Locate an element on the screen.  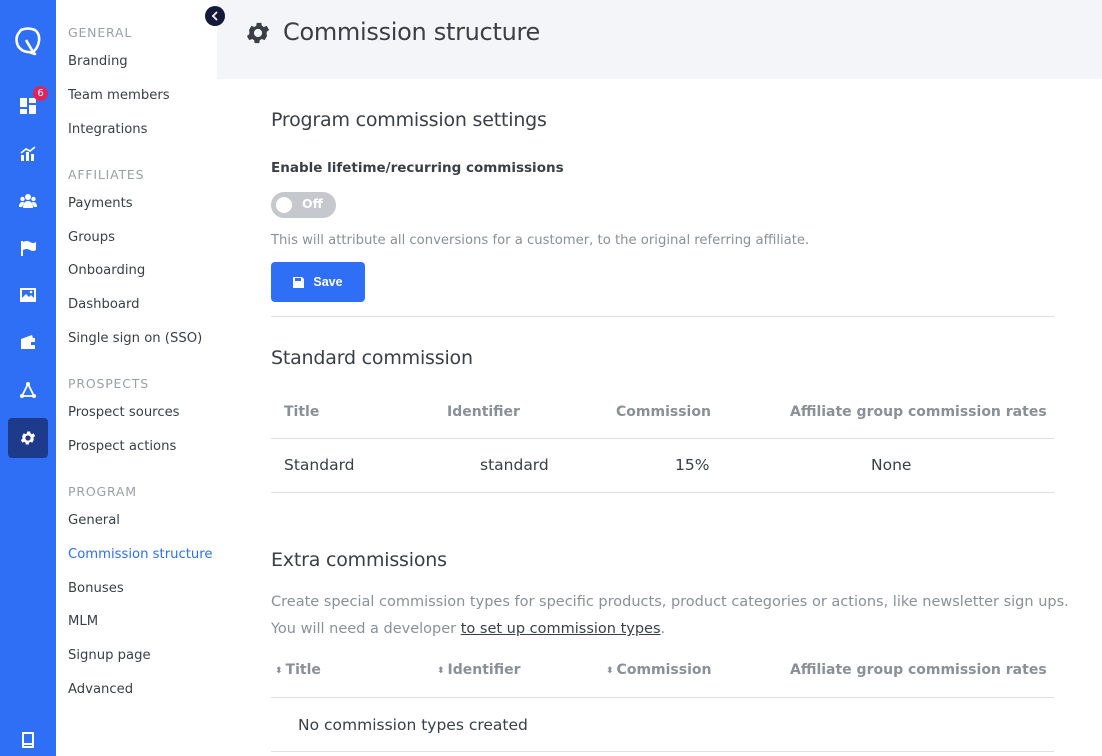
rail-dashboard: 6 is located at coordinates (28, 106).